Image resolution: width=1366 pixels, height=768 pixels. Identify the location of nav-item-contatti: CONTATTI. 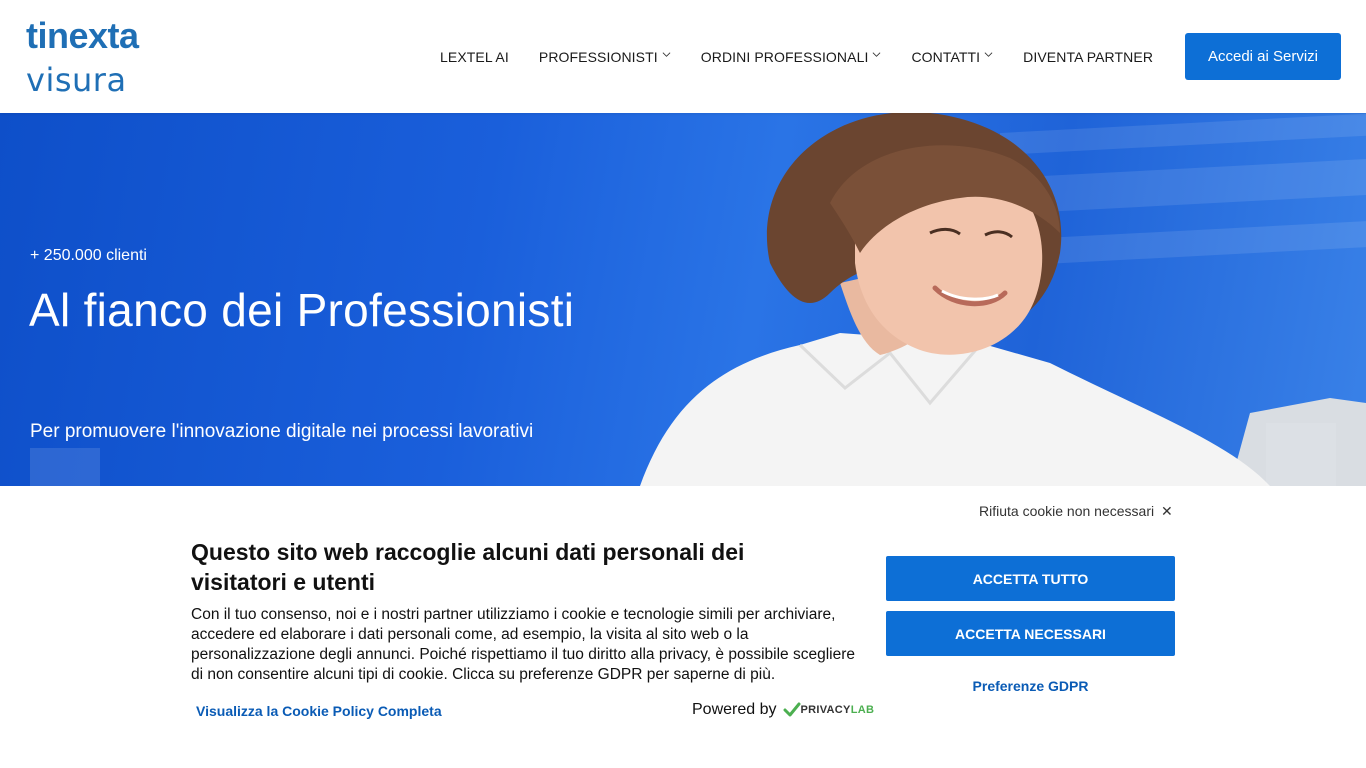
(952, 57).